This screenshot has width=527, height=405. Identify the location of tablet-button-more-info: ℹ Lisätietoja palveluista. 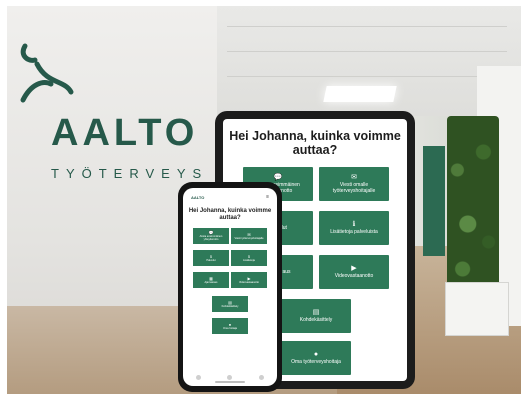
(354, 228).